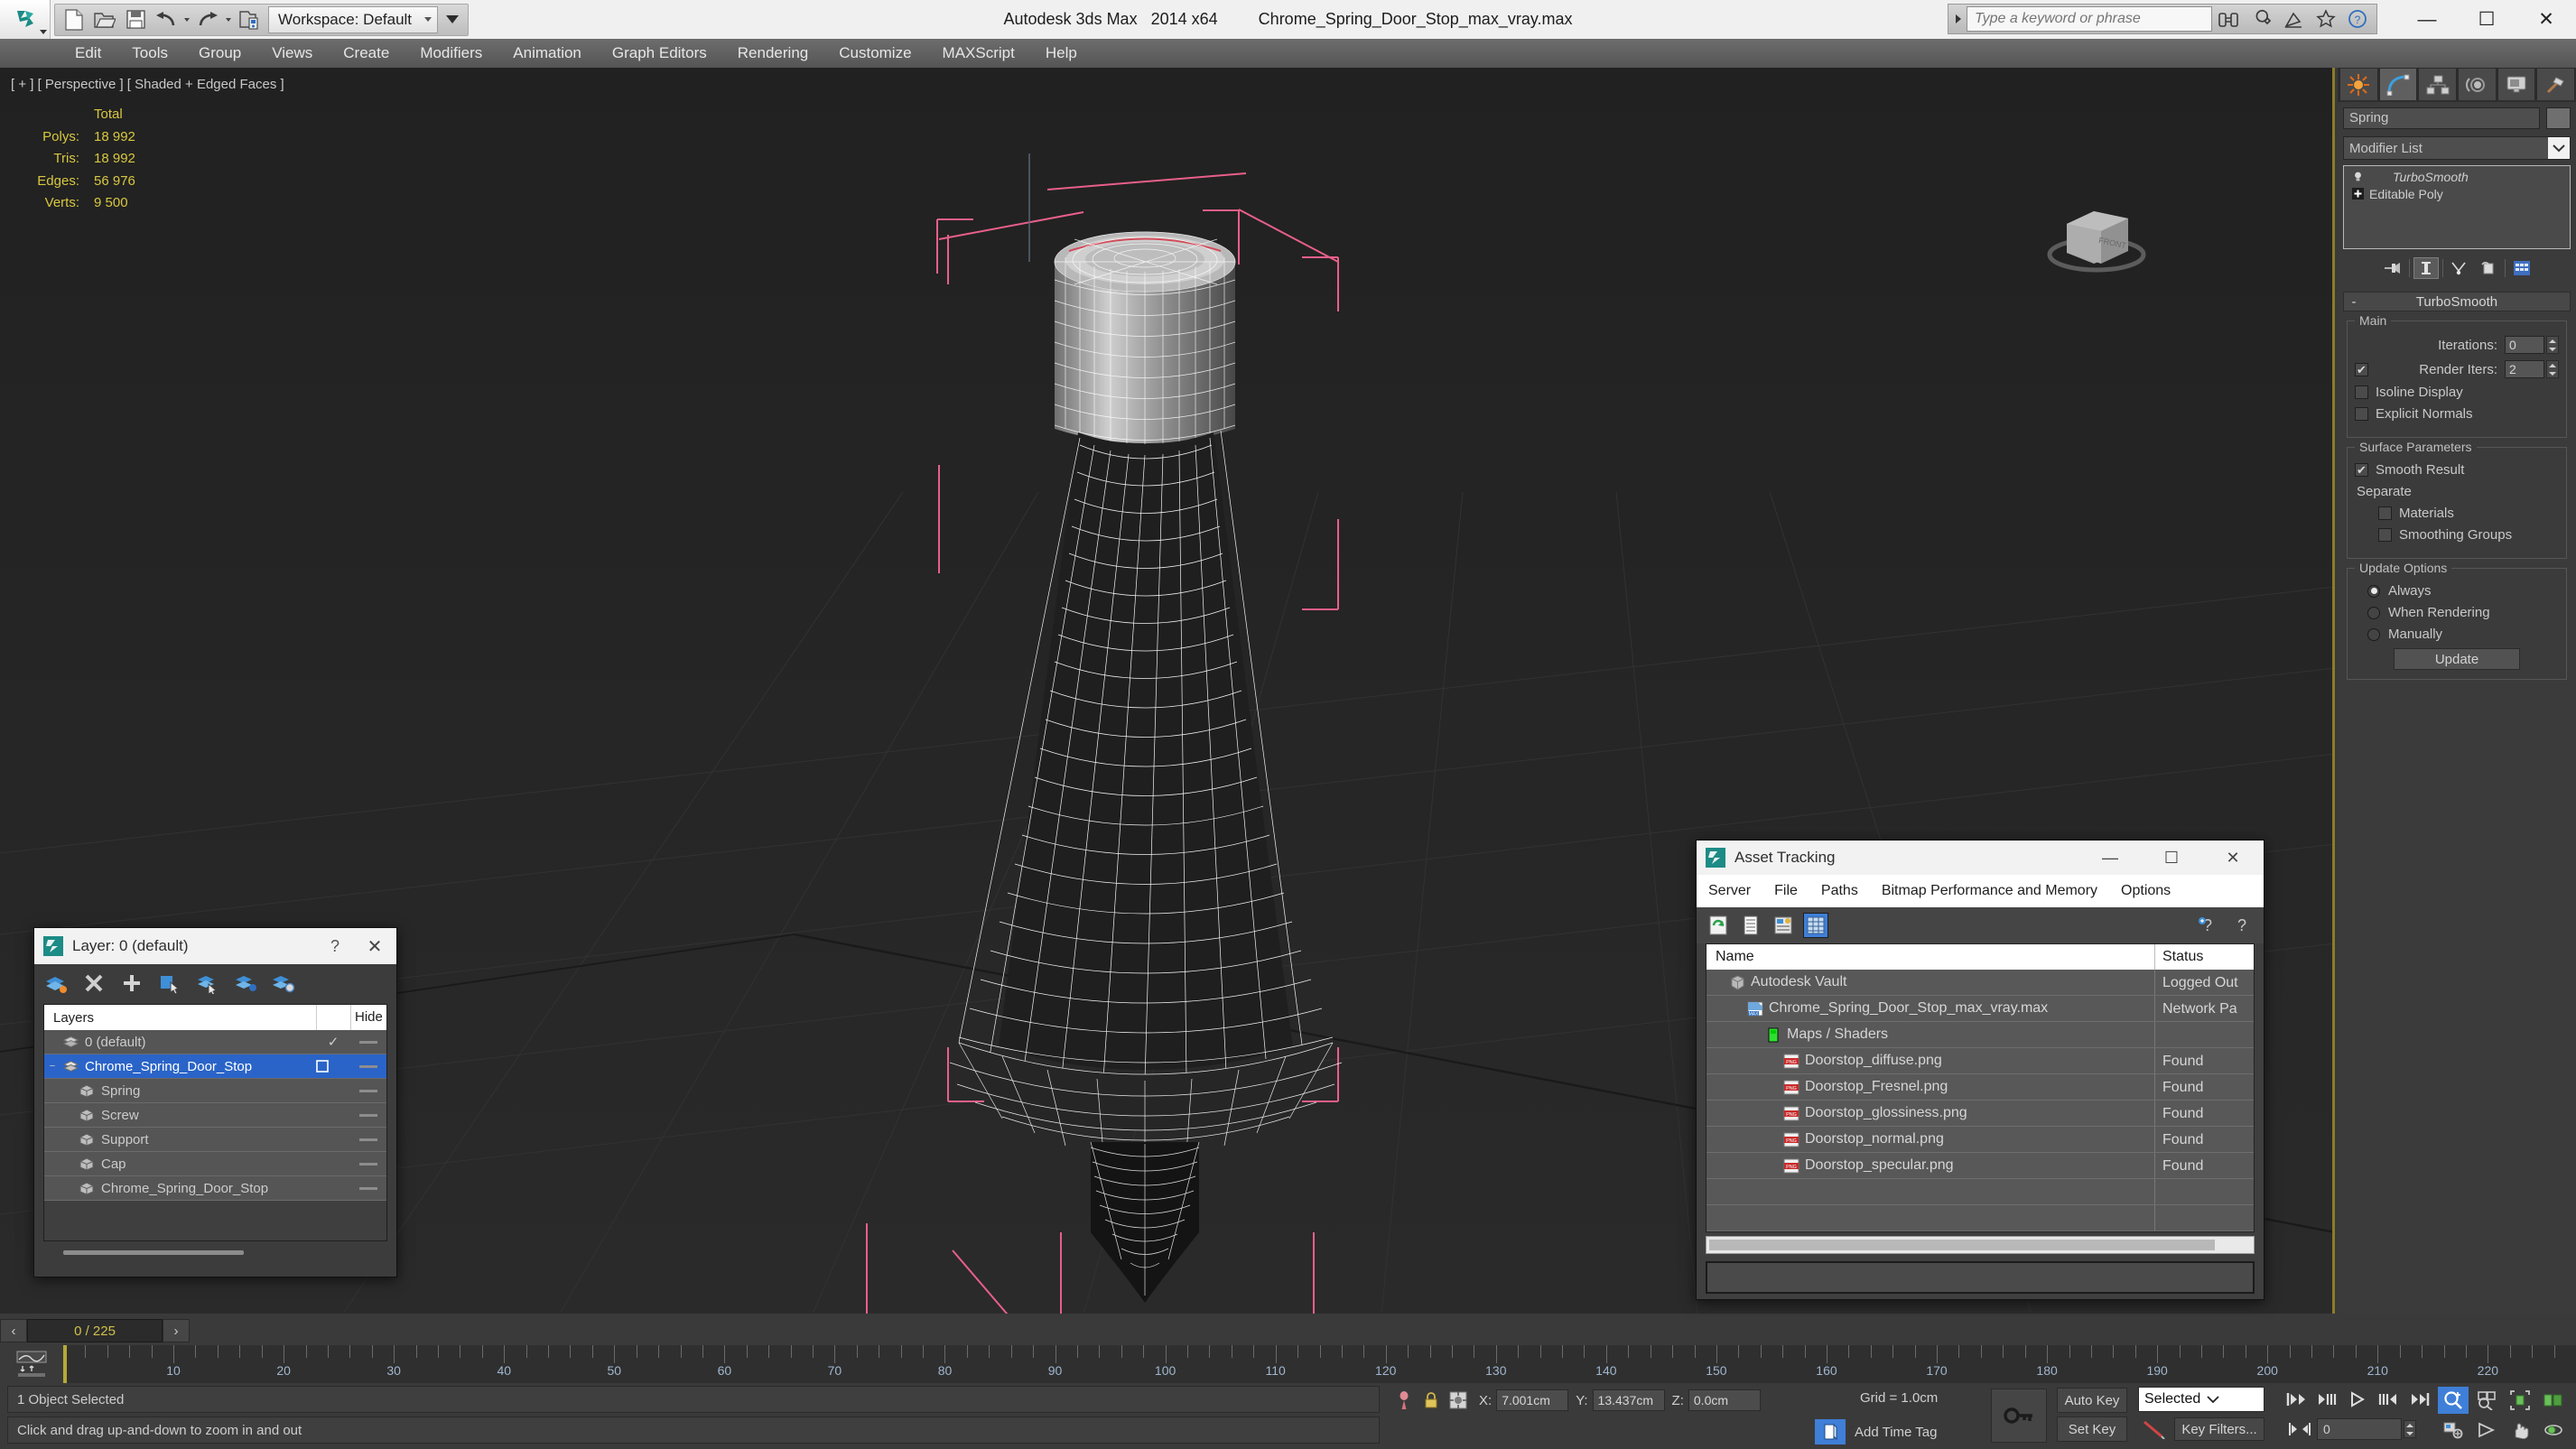 This screenshot has width=2576, height=1449. I want to click on help-icon: ?, so click(2242, 925).